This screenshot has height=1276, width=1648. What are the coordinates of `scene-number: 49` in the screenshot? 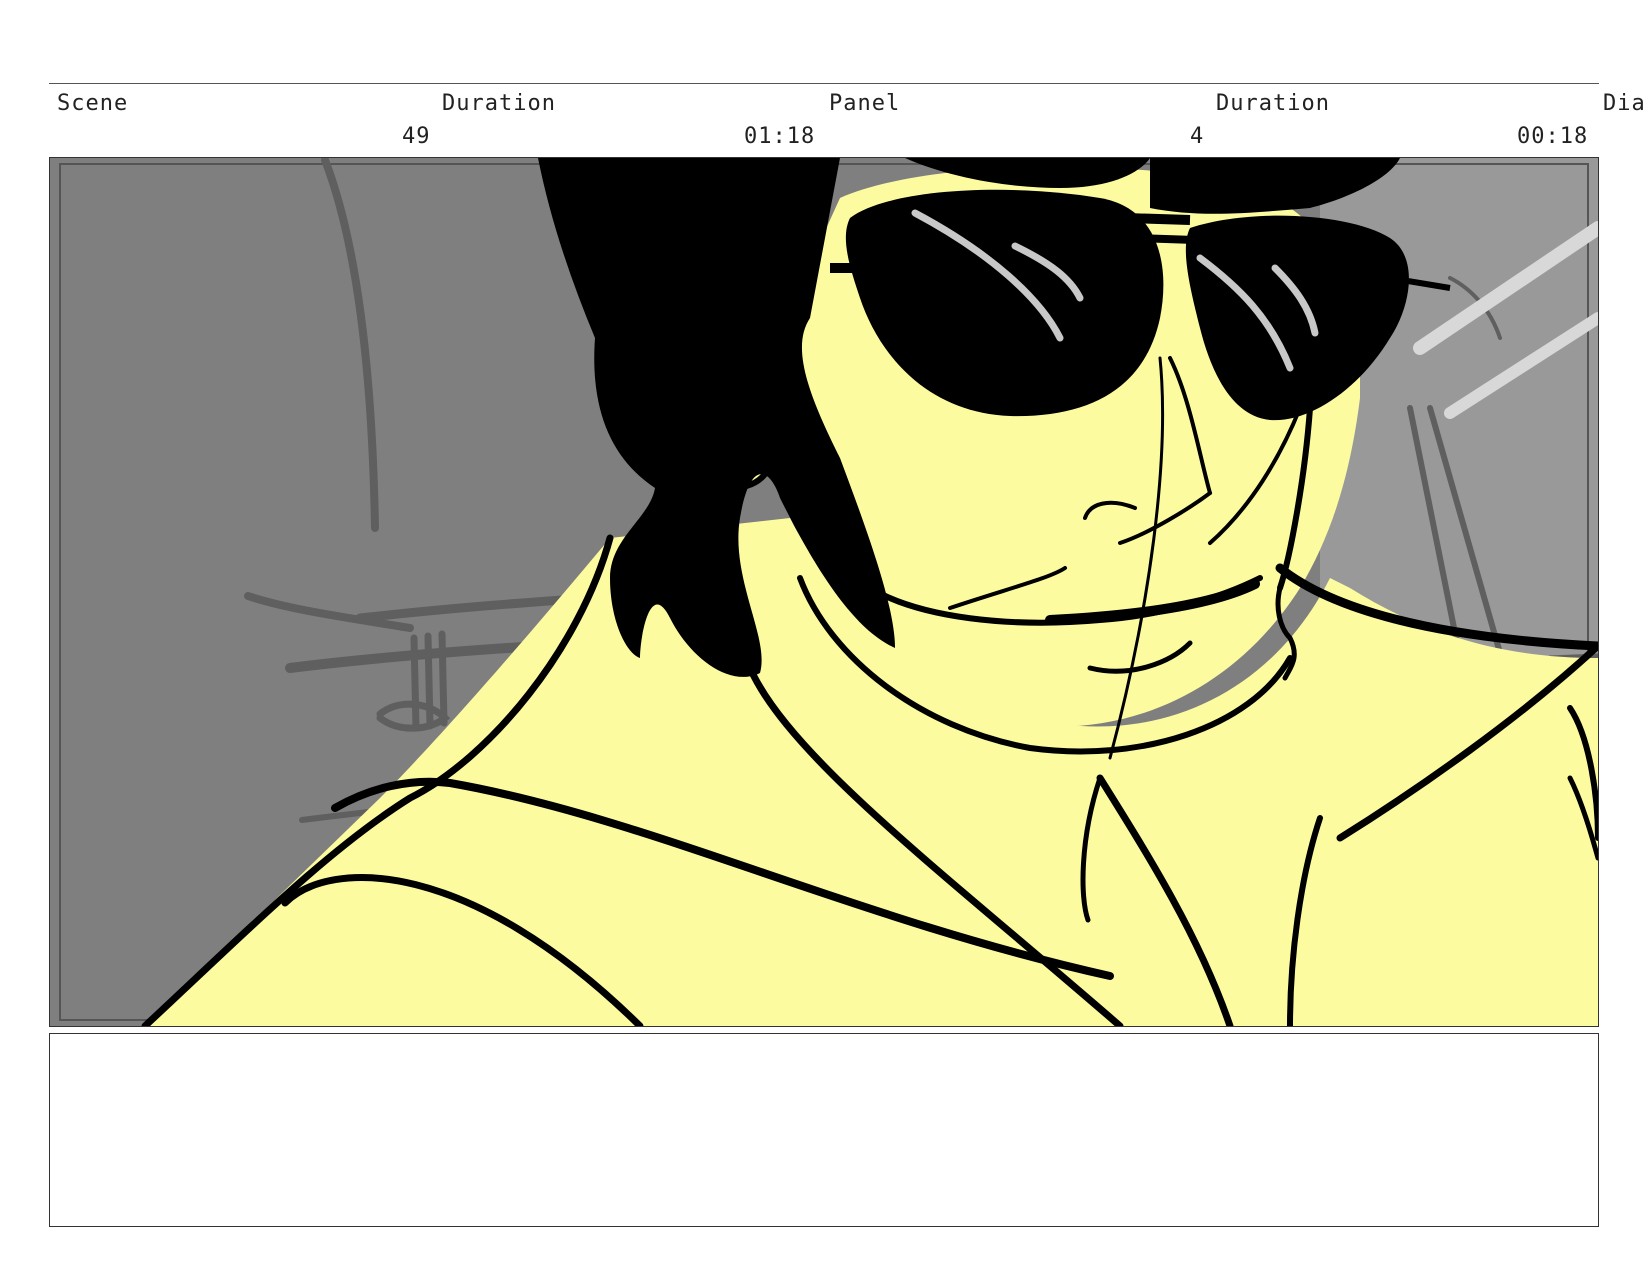 It's located at (416, 136).